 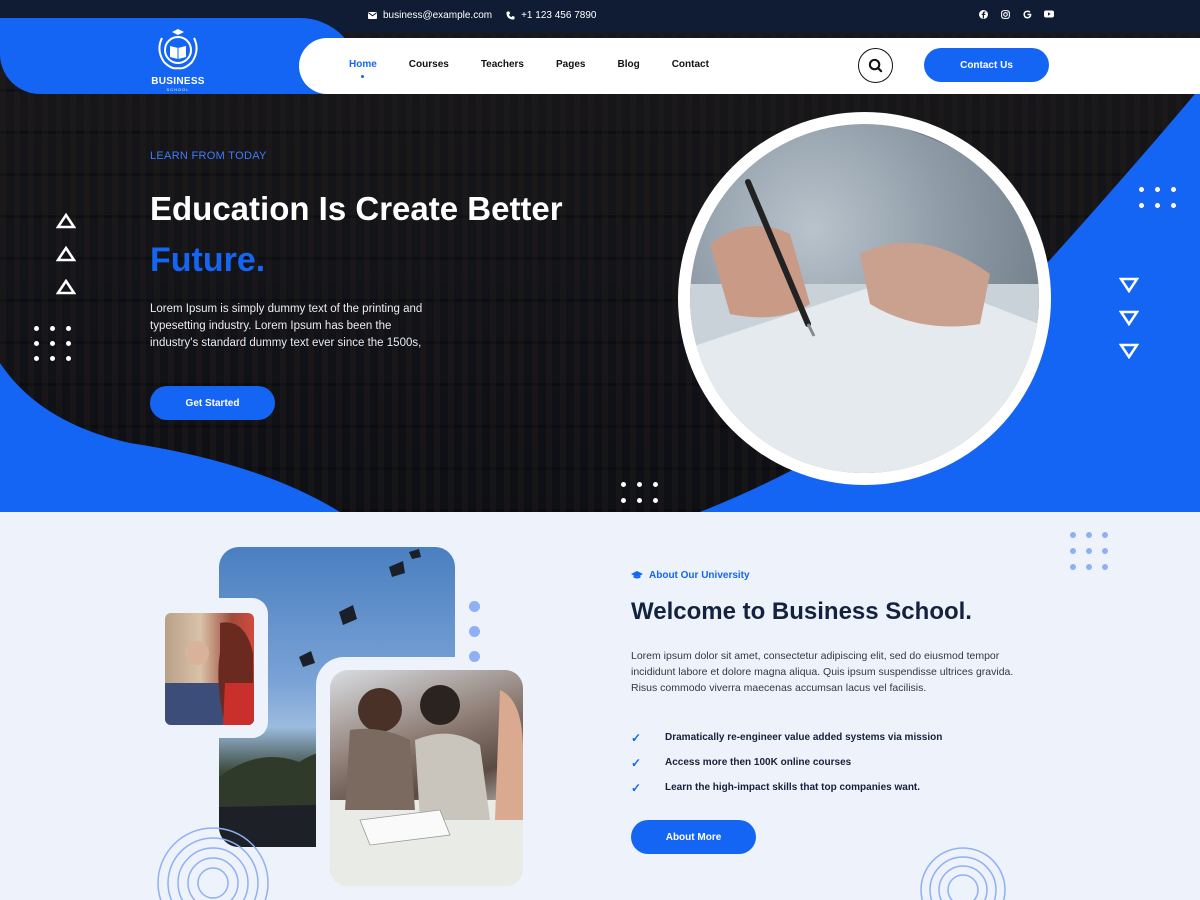 What do you see at coordinates (983, 14) in the screenshot?
I see `facebook-icon` at bounding box center [983, 14].